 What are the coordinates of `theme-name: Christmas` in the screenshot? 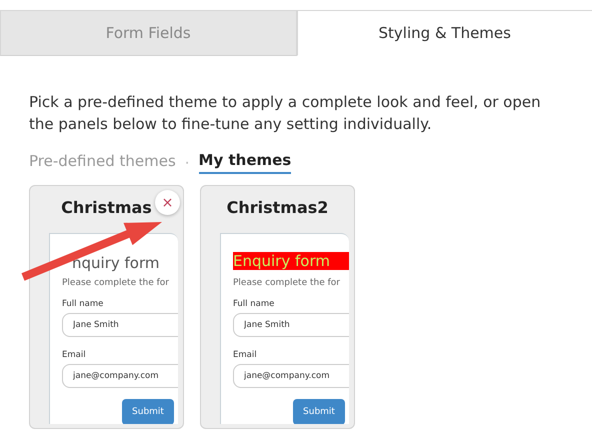 It's located at (106, 207).